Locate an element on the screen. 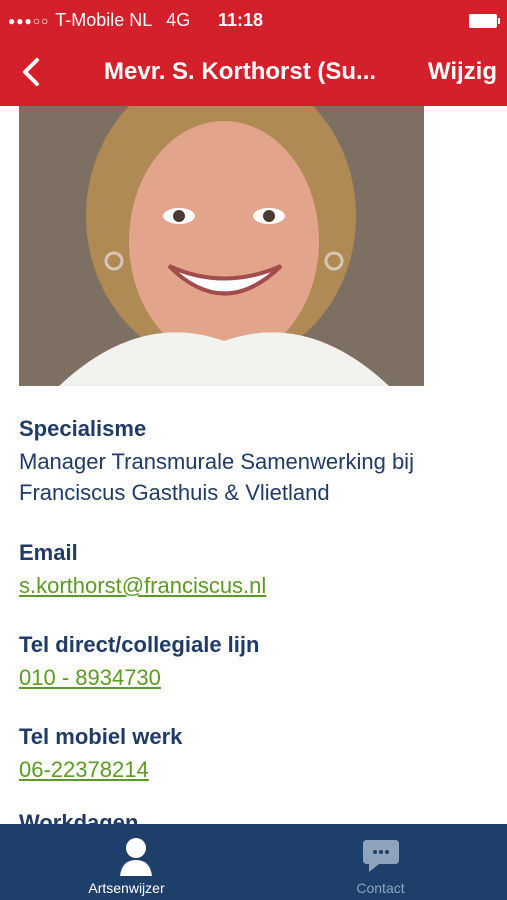 This screenshot has height=900, width=507. tel-mobile-section: Tel mobiel werk 06-22378214 is located at coordinates (254, 754).